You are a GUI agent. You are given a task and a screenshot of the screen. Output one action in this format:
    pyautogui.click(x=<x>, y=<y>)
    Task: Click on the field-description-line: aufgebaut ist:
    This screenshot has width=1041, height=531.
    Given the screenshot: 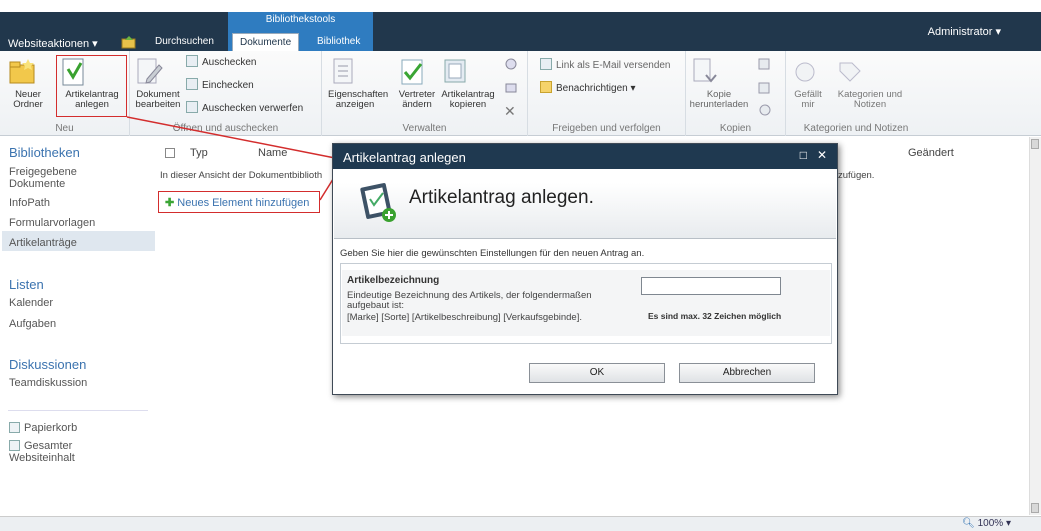 What is the action you would take?
    pyautogui.click(x=376, y=305)
    